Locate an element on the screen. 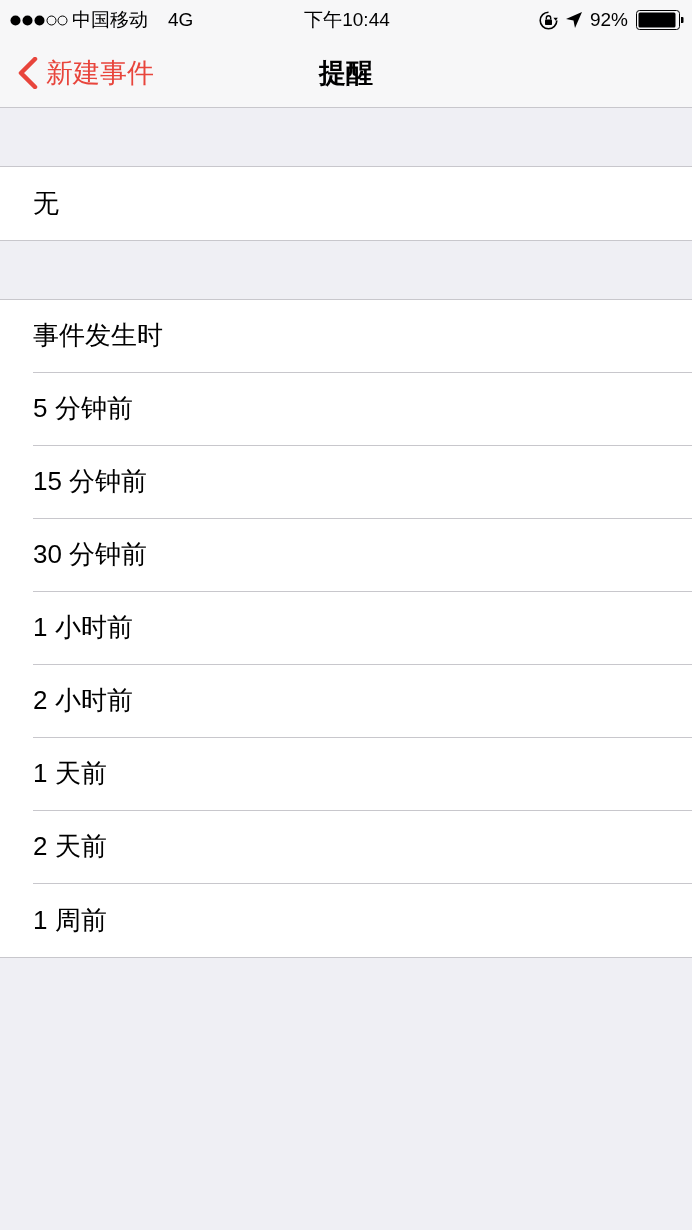 The image size is (692, 1230). reminder-option: 1 天前 is located at coordinates (362, 774).